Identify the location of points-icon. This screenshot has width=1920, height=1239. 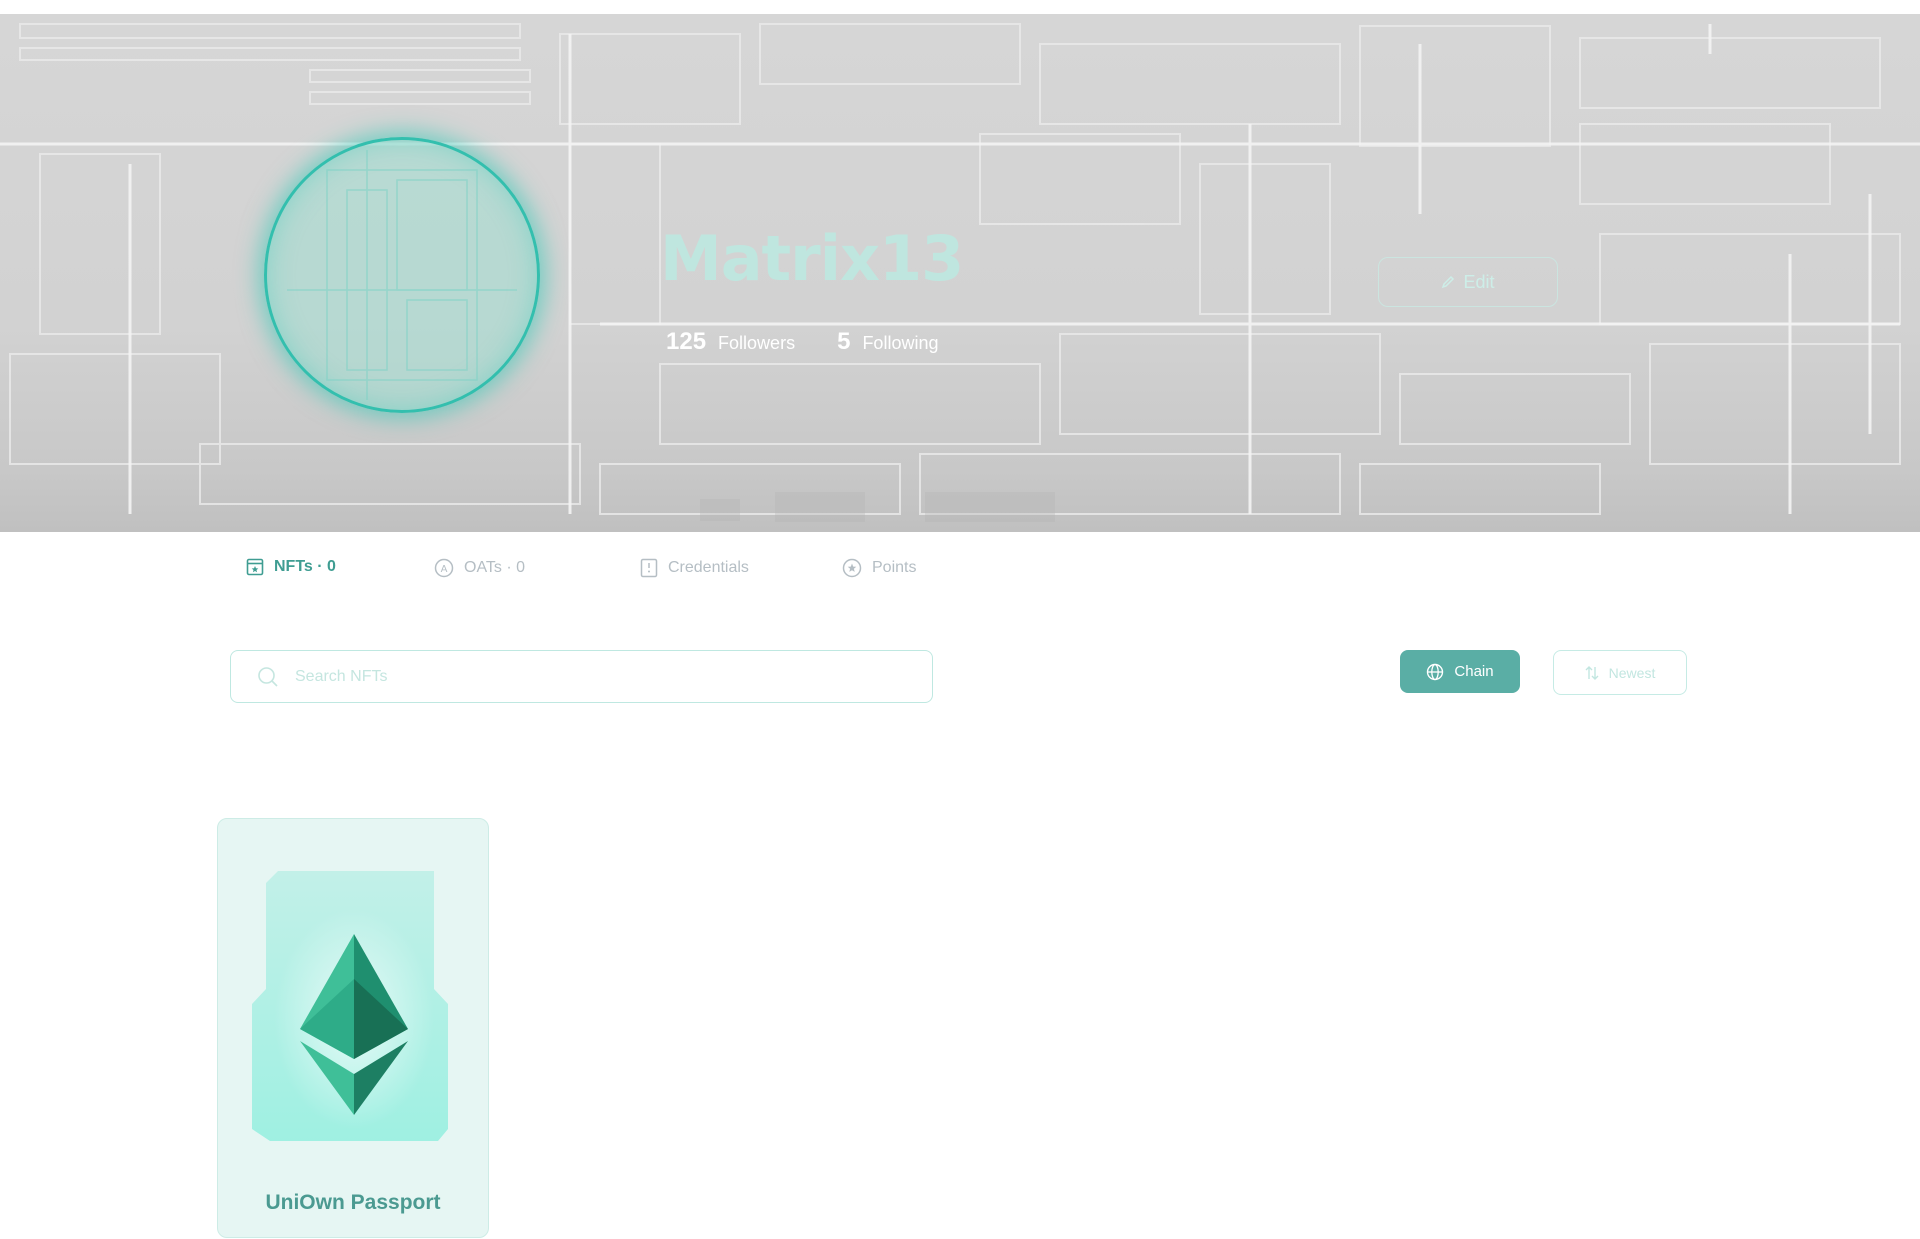
(852, 568).